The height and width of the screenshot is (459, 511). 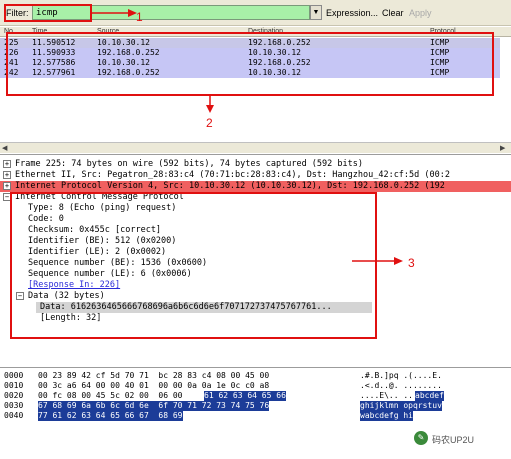 What do you see at coordinates (139, 17) in the screenshot?
I see `annotation-label-1: 1` at bounding box center [139, 17].